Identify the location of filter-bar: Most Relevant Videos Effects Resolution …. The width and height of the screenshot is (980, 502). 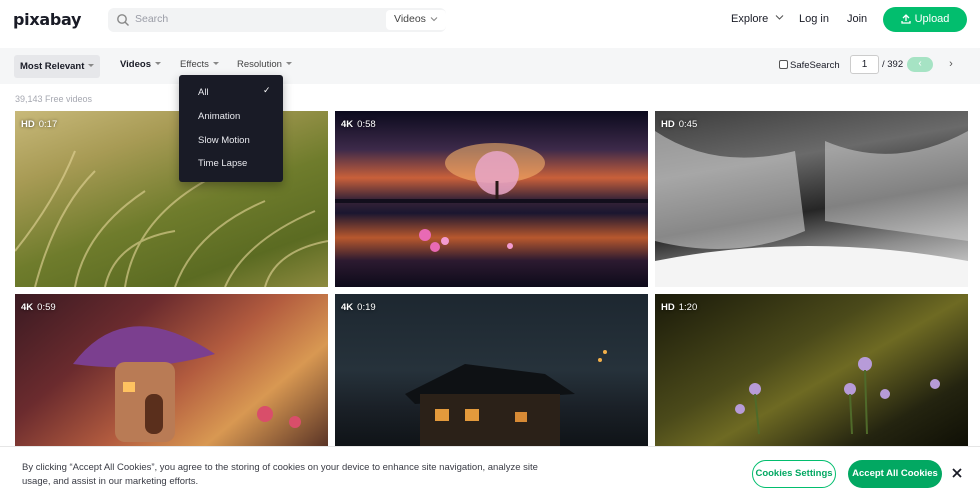
(490, 66).